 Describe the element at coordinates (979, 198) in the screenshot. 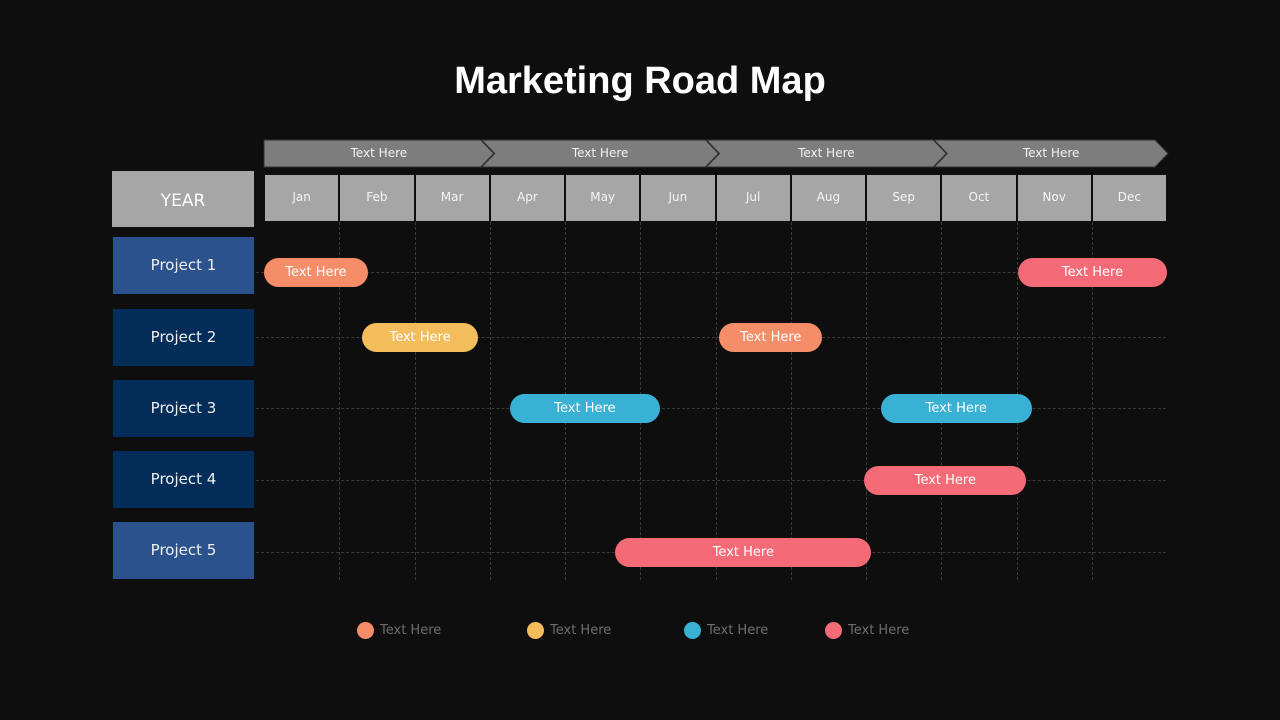

I see `month-oct: Oct` at that location.